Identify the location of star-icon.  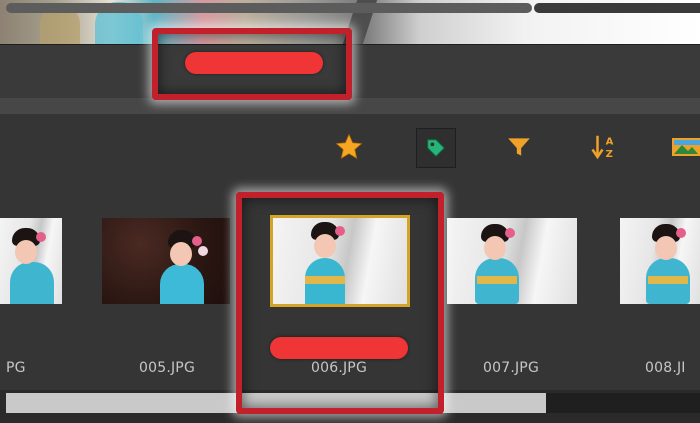
(349, 147).